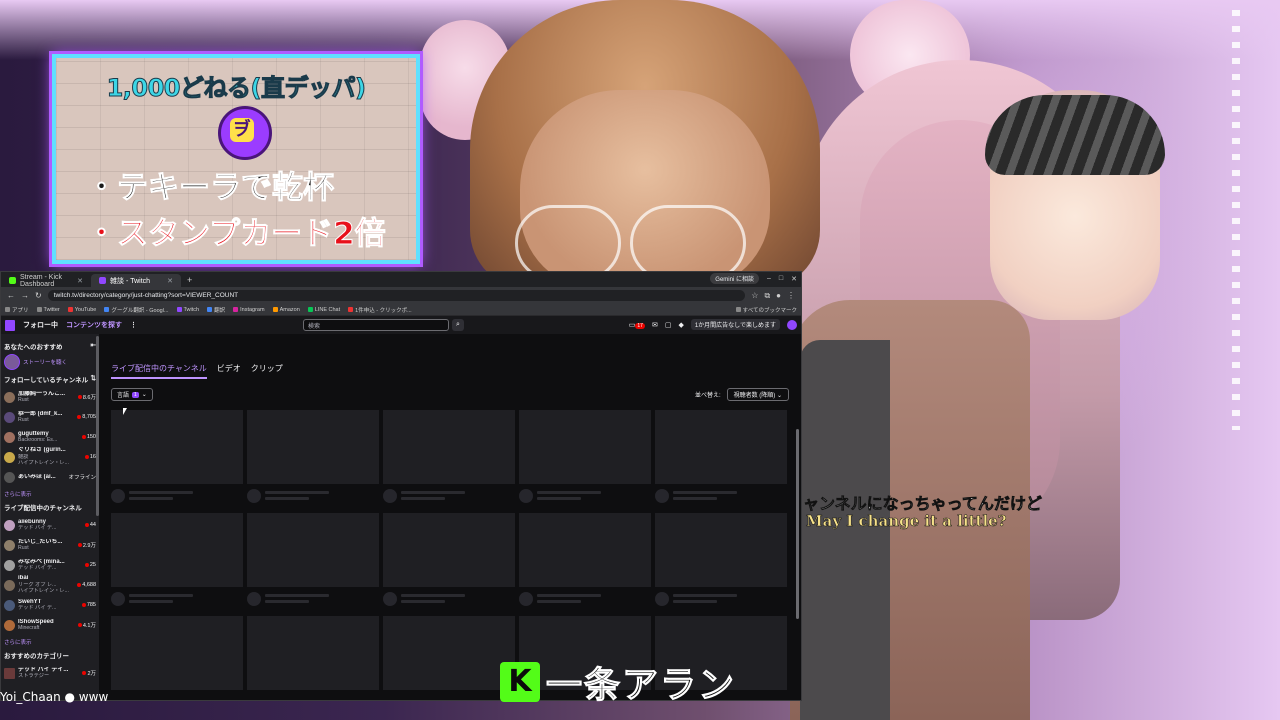 Image resolution: width=1280 pixels, height=720 pixels. Describe the element at coordinates (792, 324) in the screenshot. I see `user-avatar` at that location.